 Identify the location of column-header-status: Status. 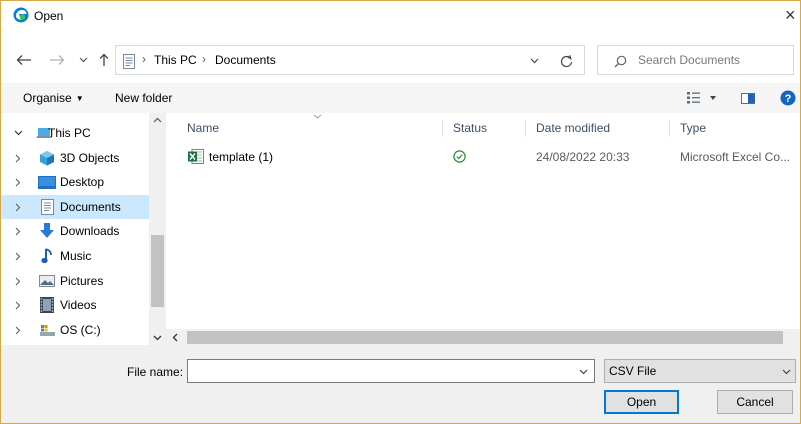
(470, 128).